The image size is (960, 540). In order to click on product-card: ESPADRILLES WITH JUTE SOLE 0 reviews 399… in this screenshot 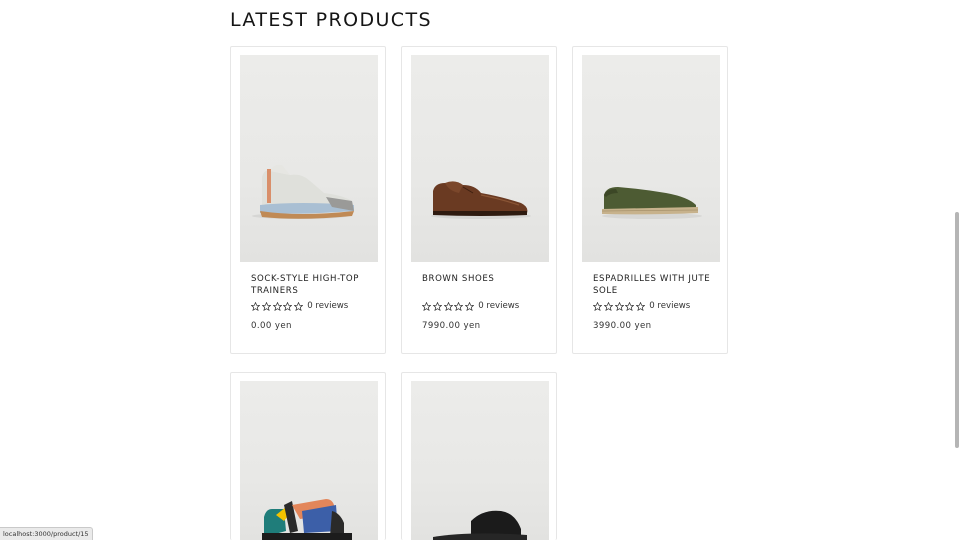, I will do `click(650, 200)`.